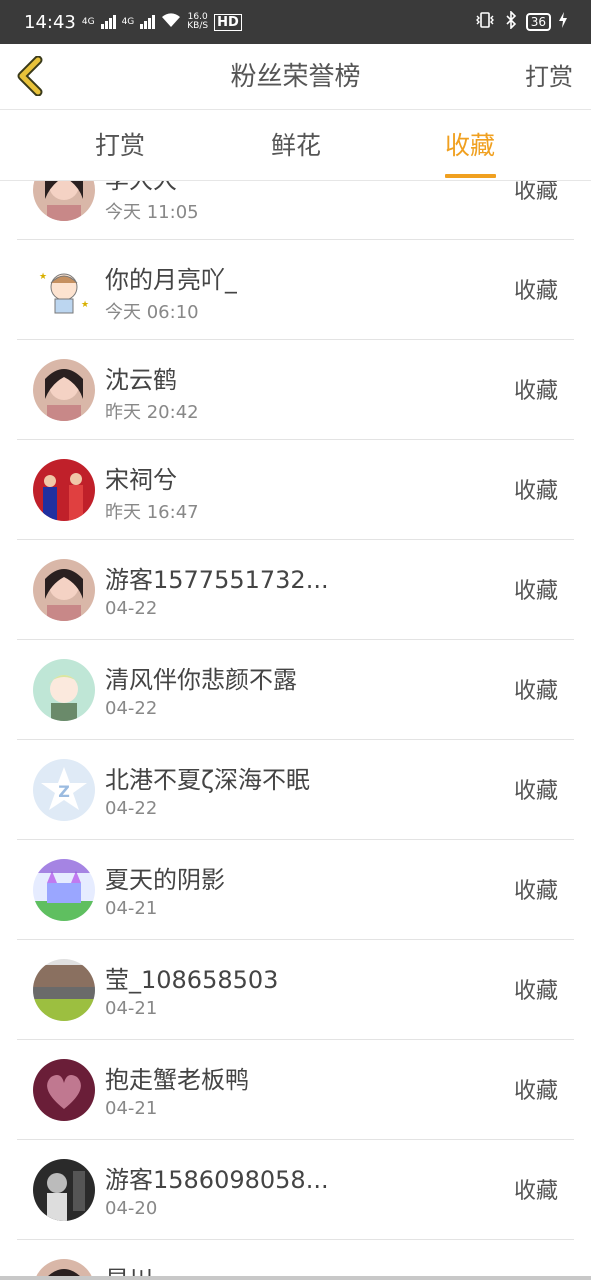  Describe the element at coordinates (295, 1260) in the screenshot. I see `fan-list-item: 星川收藏` at that location.